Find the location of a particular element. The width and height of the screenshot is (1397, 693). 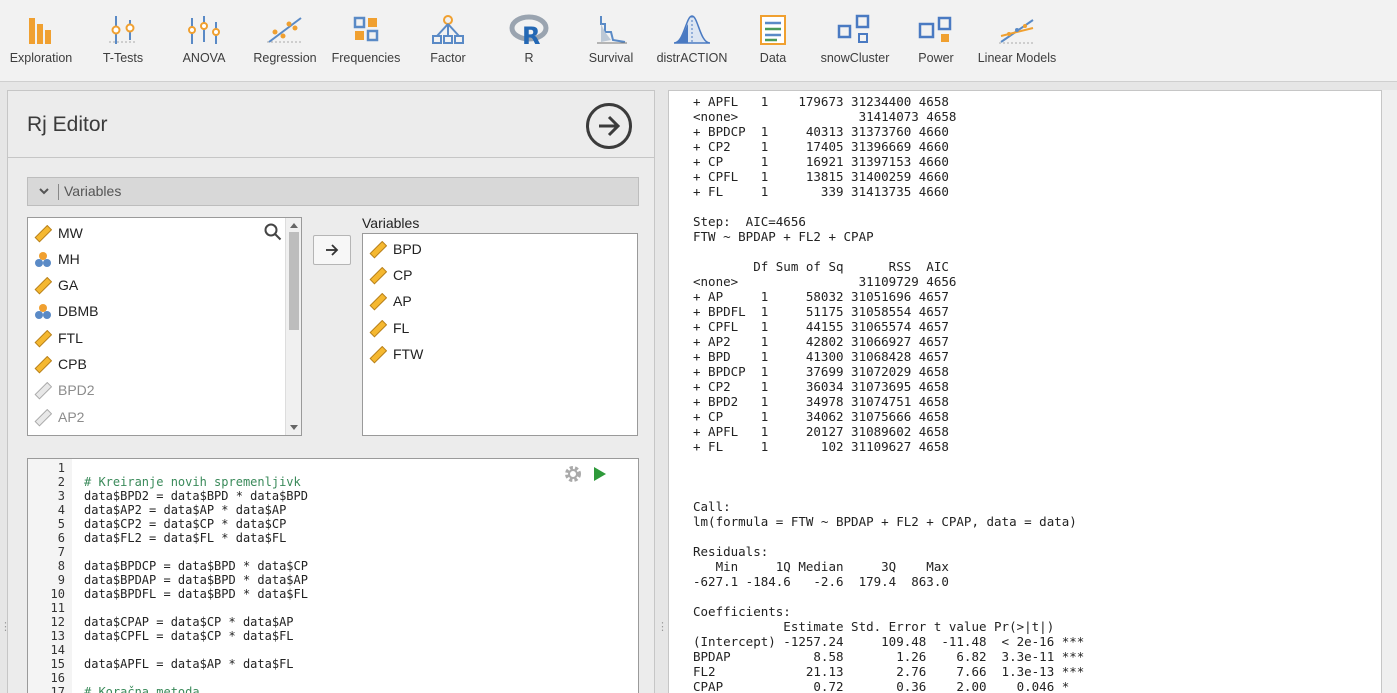

scroll-down-arrow-icon is located at coordinates (294, 427).